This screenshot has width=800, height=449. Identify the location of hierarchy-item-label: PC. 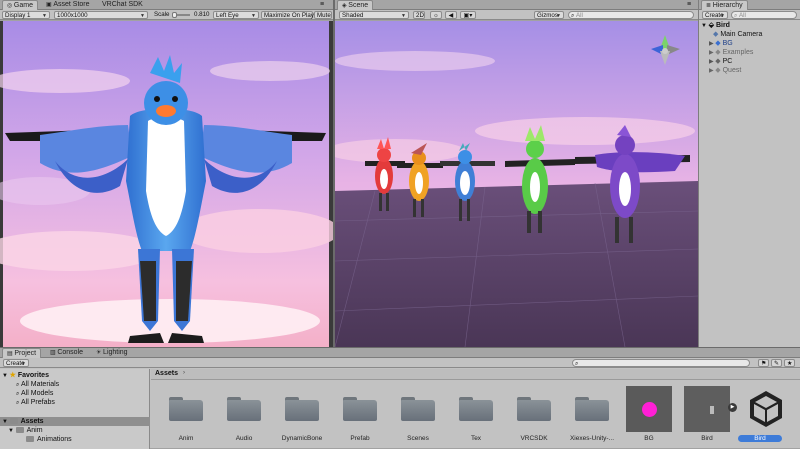
(727, 61).